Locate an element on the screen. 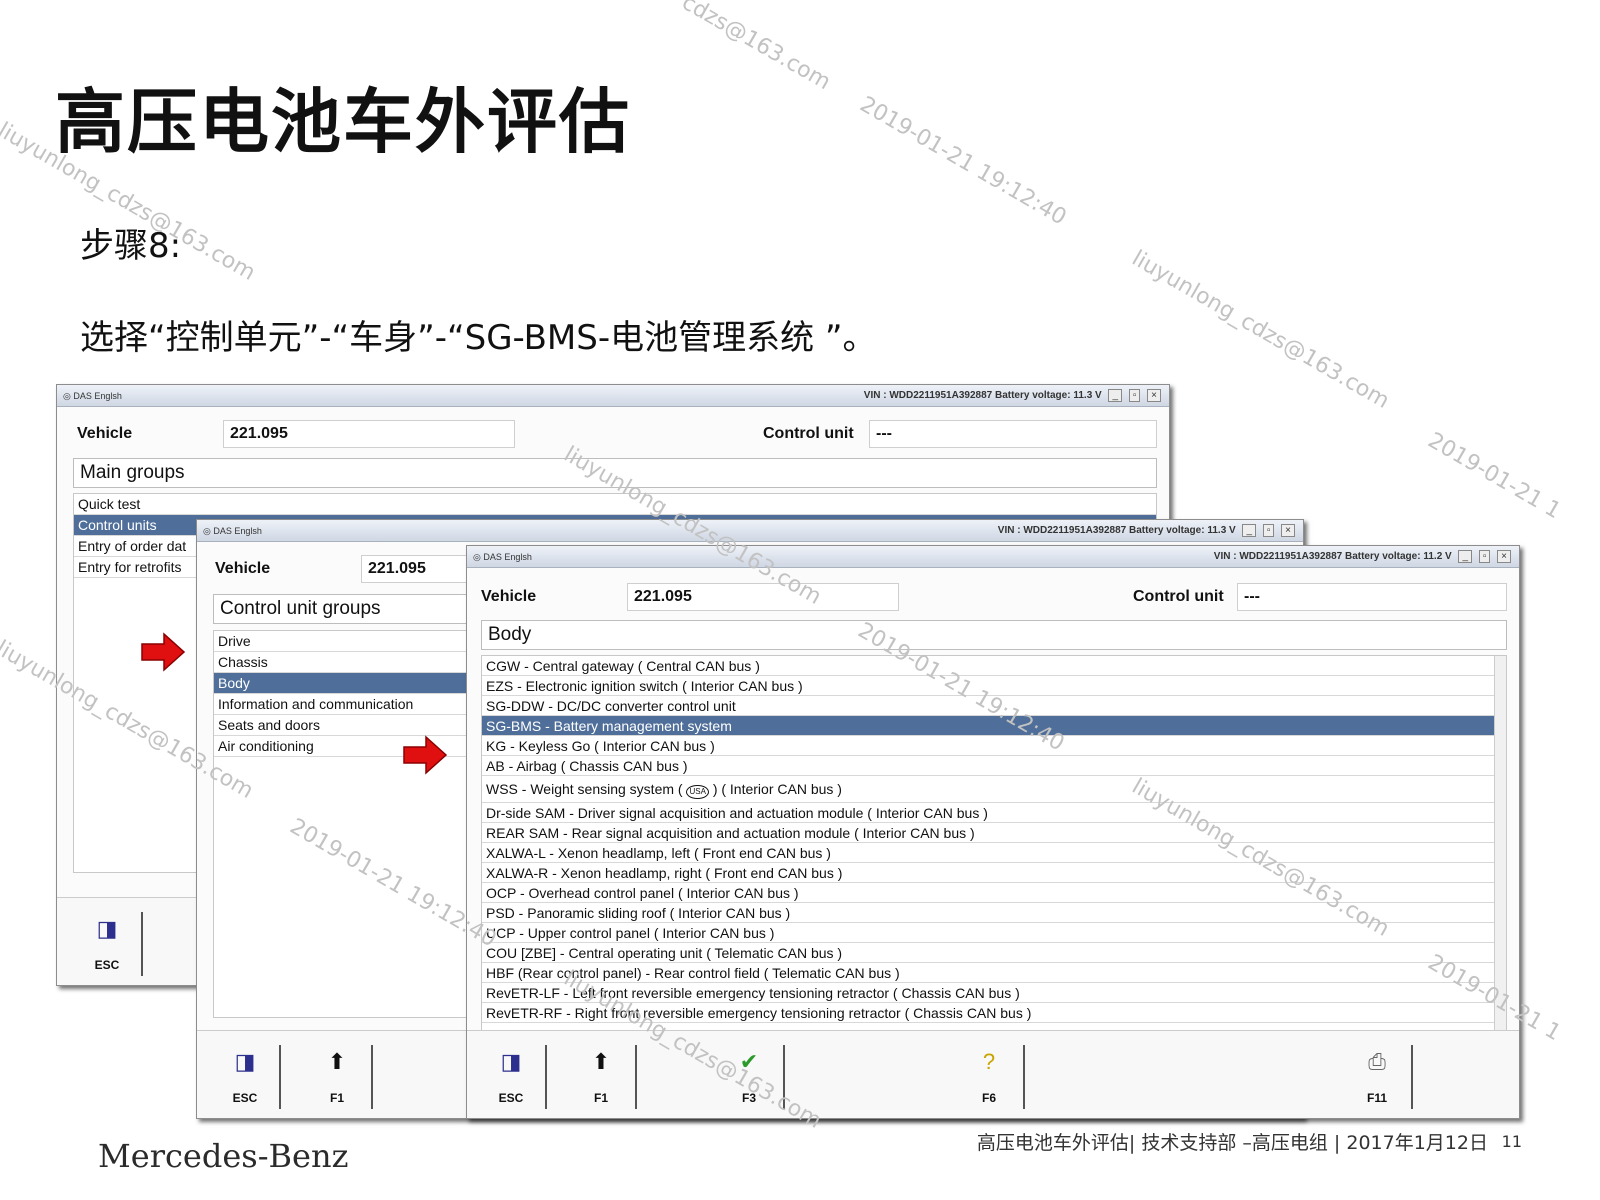 This screenshot has height=1200, width=1600. help-icon: ? is located at coordinates (989, 1061).